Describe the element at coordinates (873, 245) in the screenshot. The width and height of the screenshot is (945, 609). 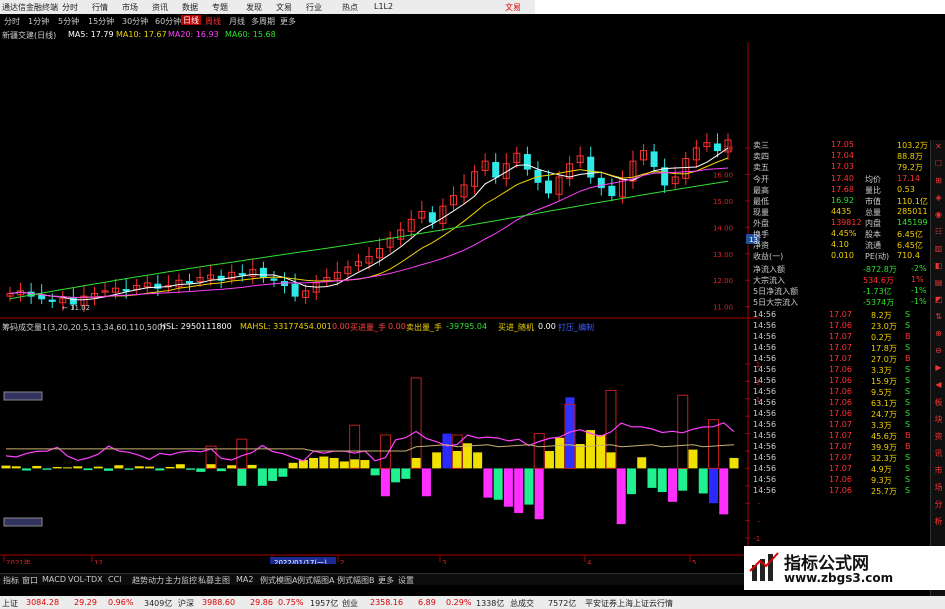
I see `stat-key: 流通` at that location.